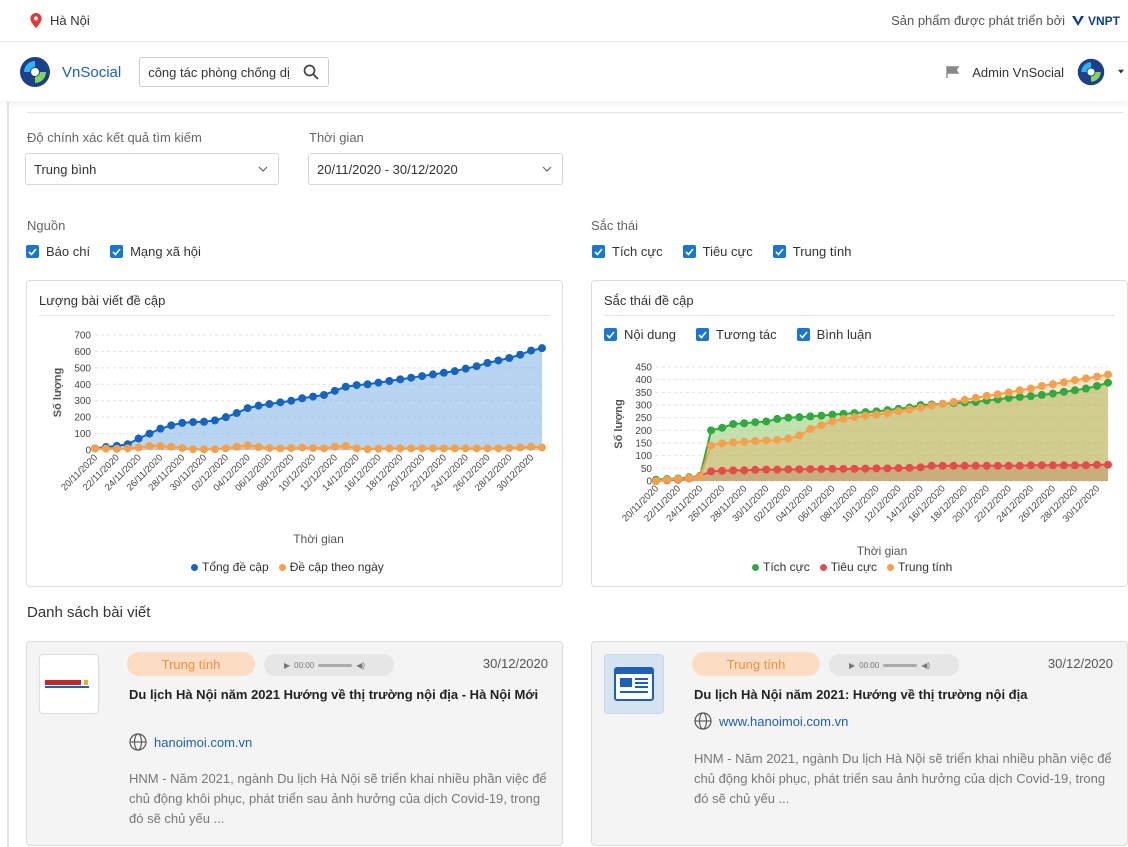 The height and width of the screenshot is (847, 1128). Describe the element at coordinates (1018, 72) in the screenshot. I see `user-name: Admin VnSocial` at that location.